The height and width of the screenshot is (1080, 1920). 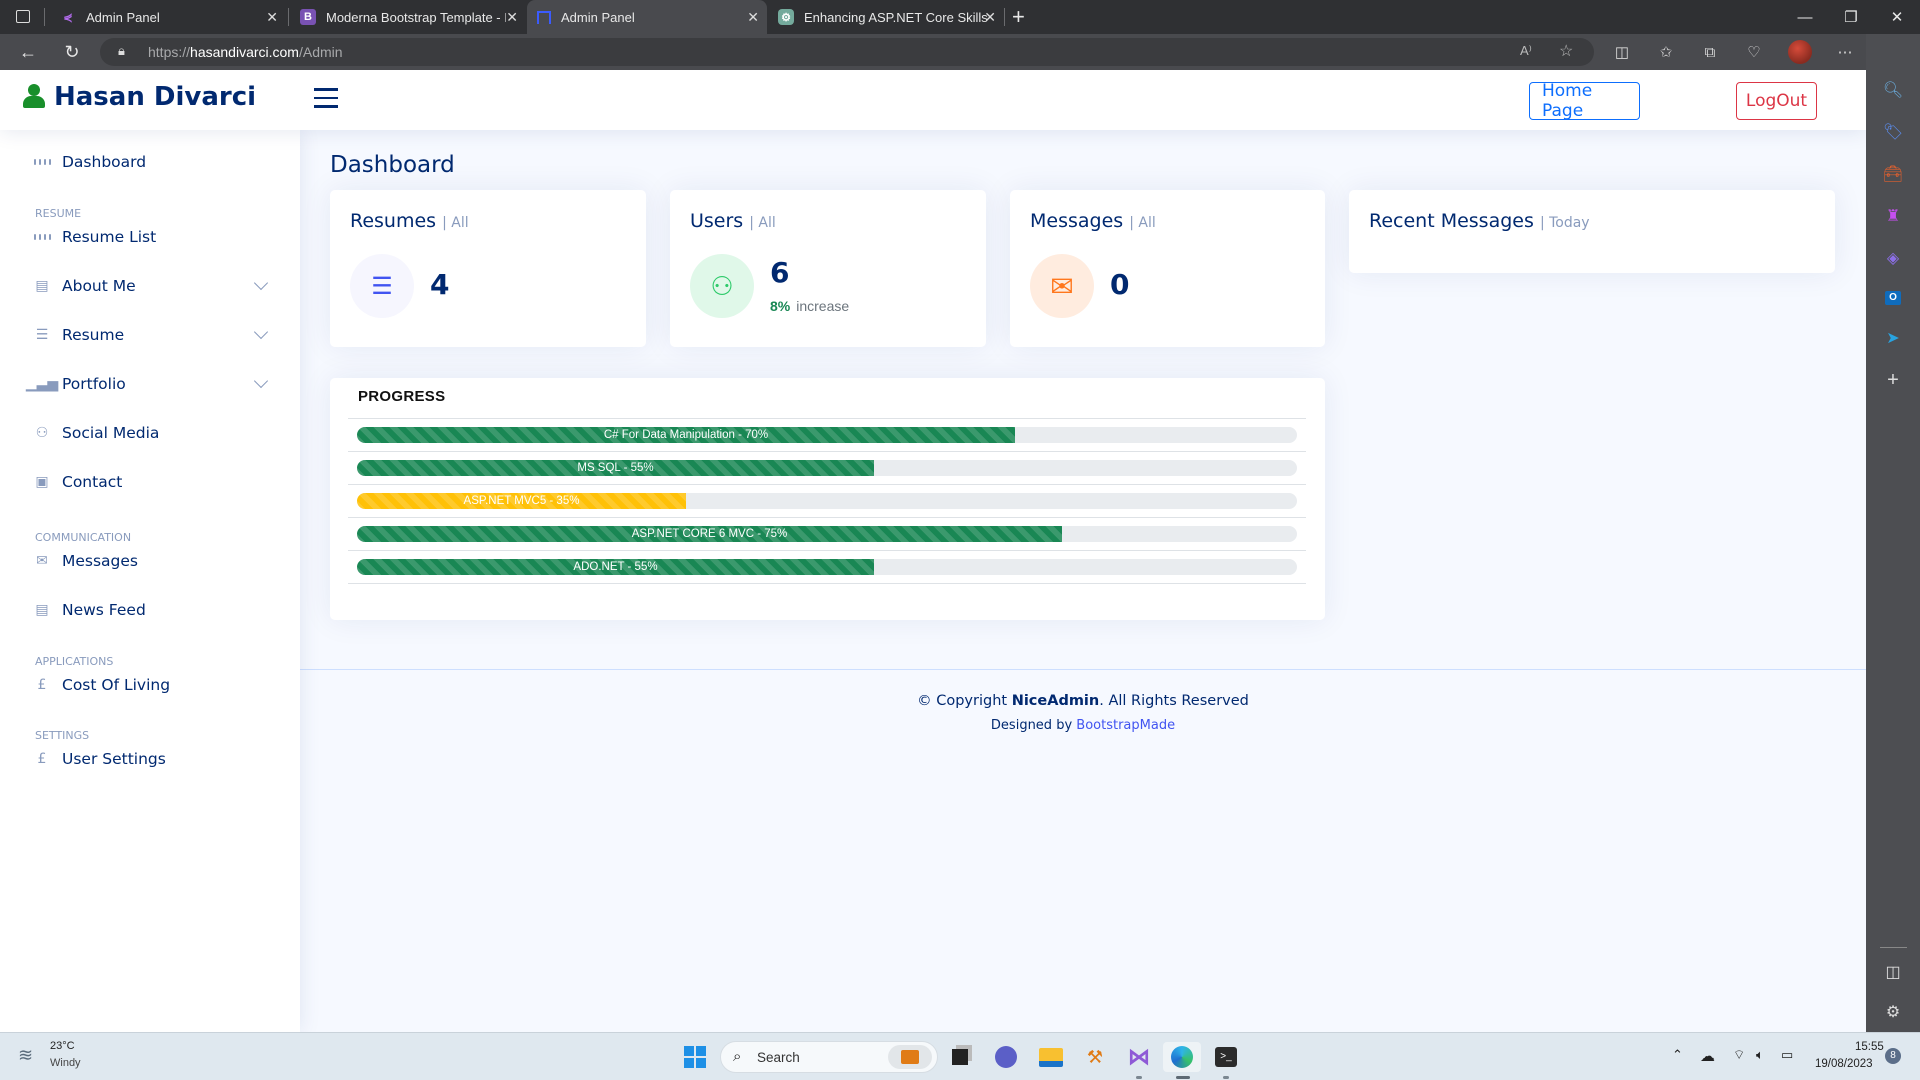 What do you see at coordinates (1851, 17) in the screenshot?
I see `restore-button: ❐` at bounding box center [1851, 17].